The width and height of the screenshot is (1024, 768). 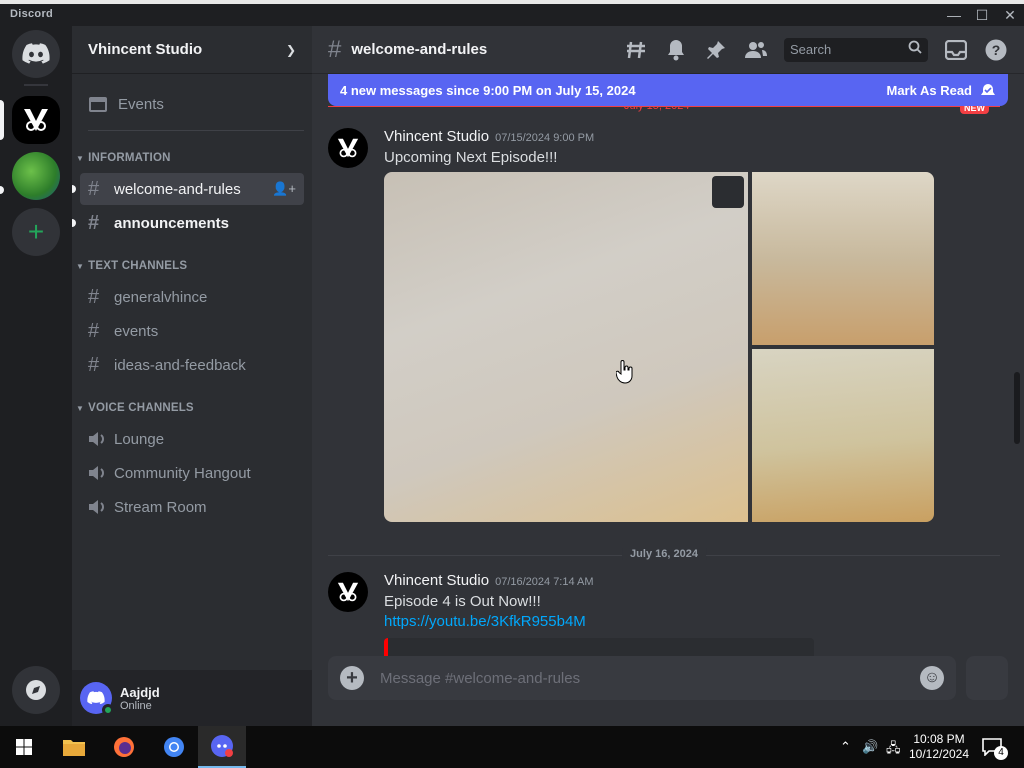 What do you see at coordinates (24, 747) in the screenshot?
I see `start-button` at bounding box center [24, 747].